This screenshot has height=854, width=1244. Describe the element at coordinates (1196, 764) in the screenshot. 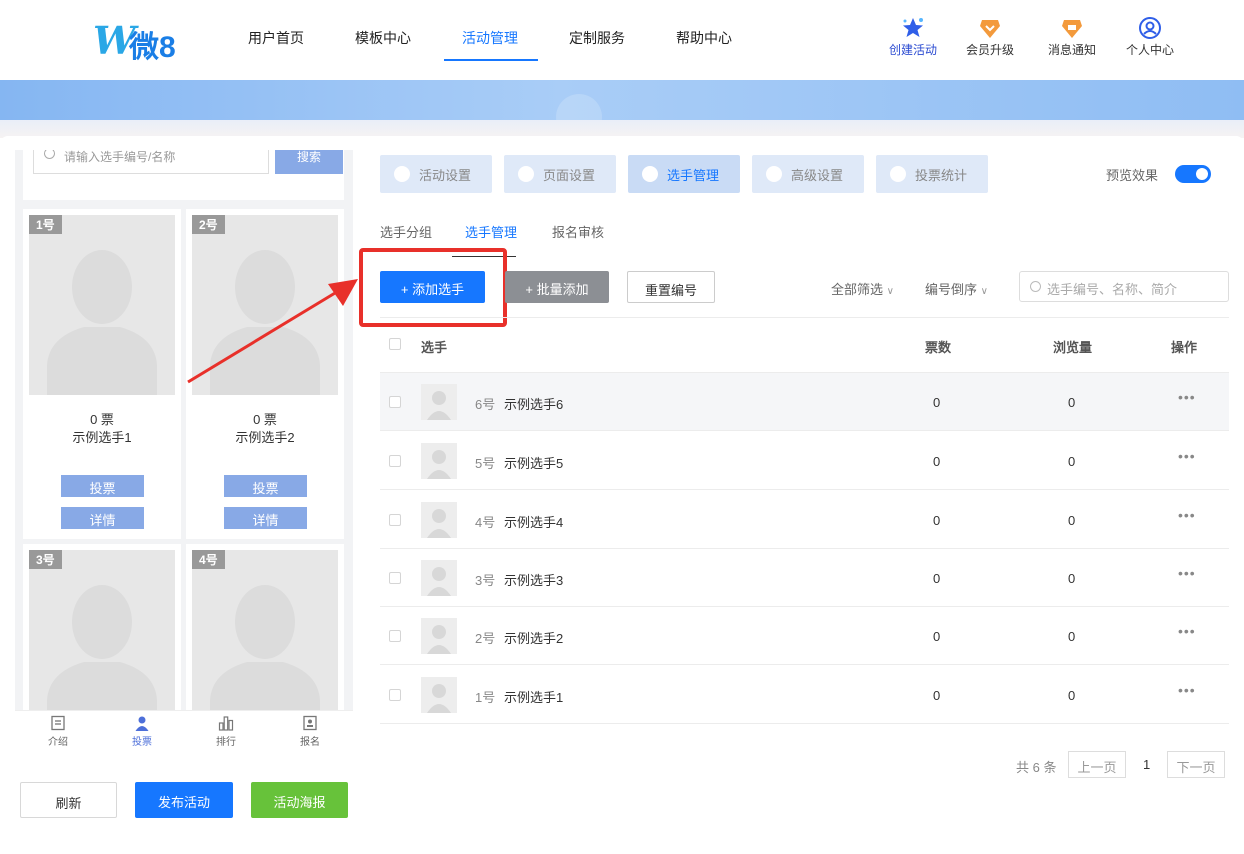

I see `next-page-button: 下一页` at that location.